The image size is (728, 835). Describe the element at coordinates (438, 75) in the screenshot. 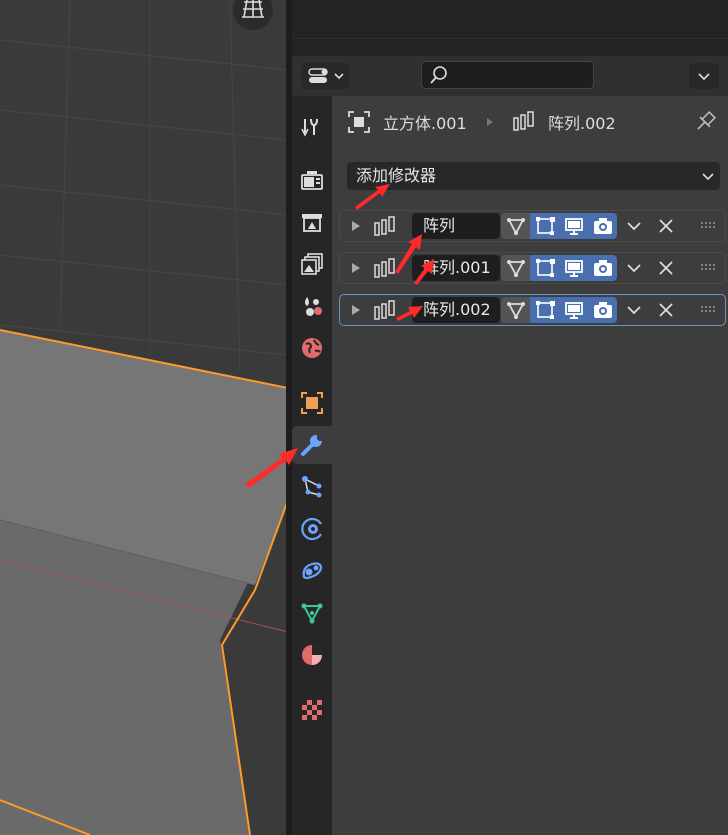

I see `search-icon` at that location.